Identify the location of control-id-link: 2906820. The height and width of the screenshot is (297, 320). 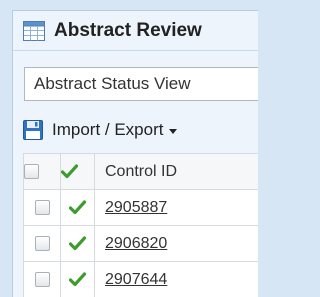
(131, 243).